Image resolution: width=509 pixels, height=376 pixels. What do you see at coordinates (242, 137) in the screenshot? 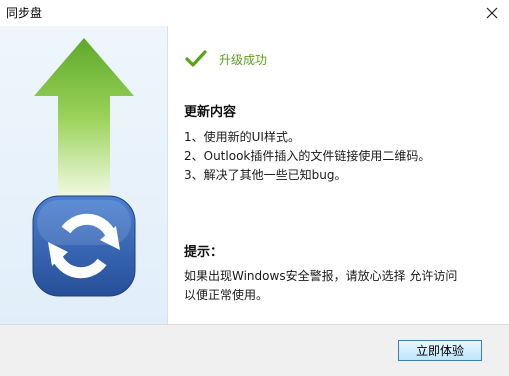
I see `list-item: 1、使用新的UI样式。` at bounding box center [242, 137].